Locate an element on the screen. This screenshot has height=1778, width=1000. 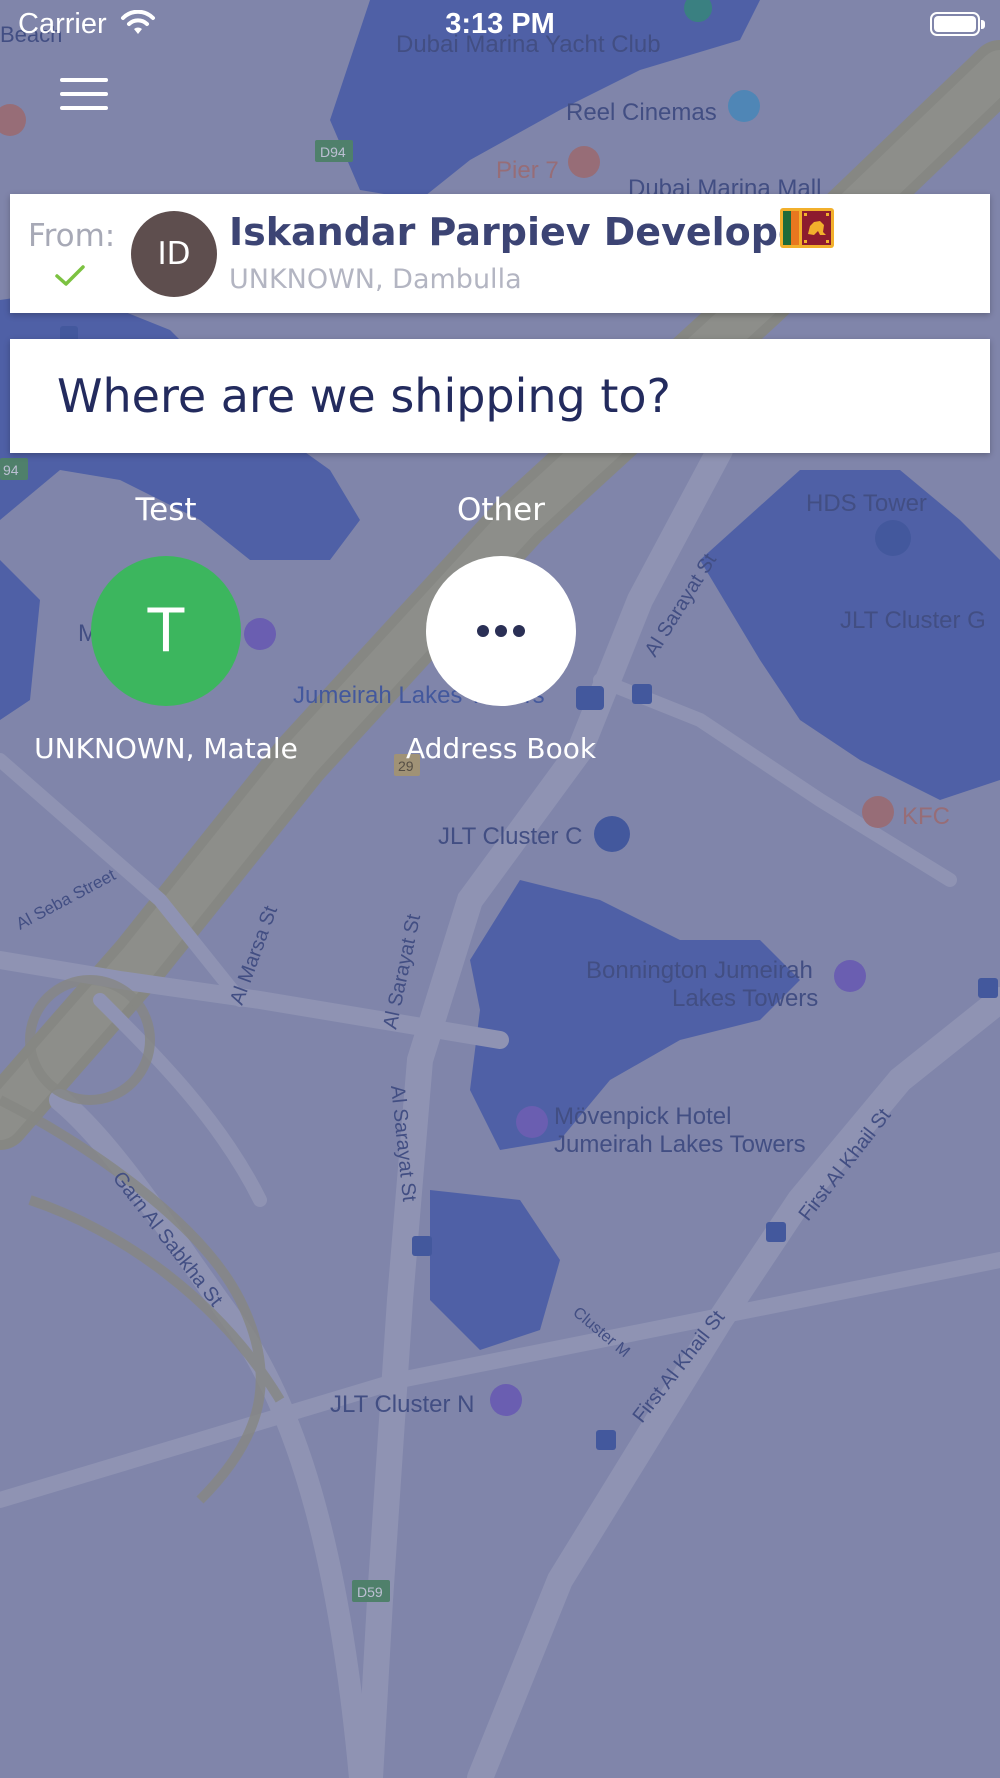
more-dots-icon is located at coordinates (501, 631).